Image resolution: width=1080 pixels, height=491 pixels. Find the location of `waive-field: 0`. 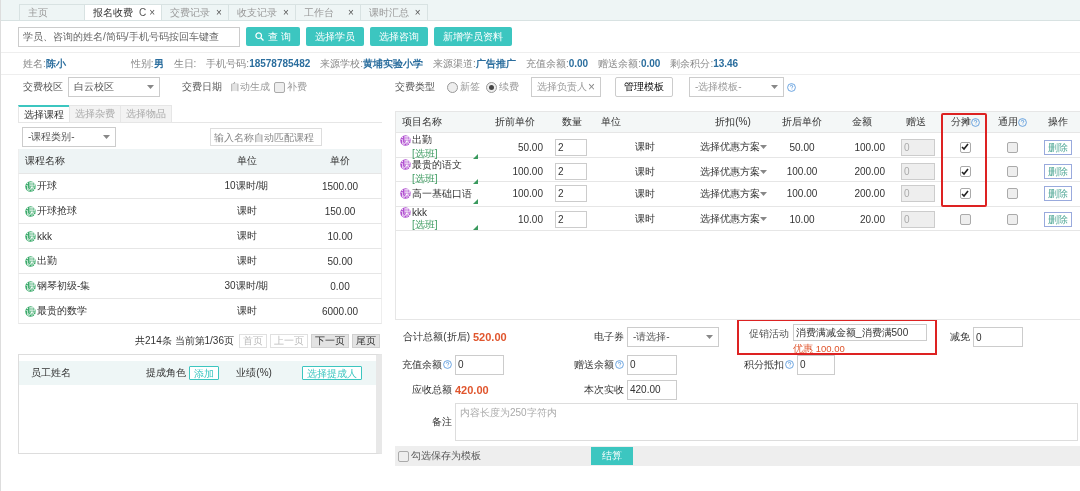

waive-field: 0 is located at coordinates (998, 337).